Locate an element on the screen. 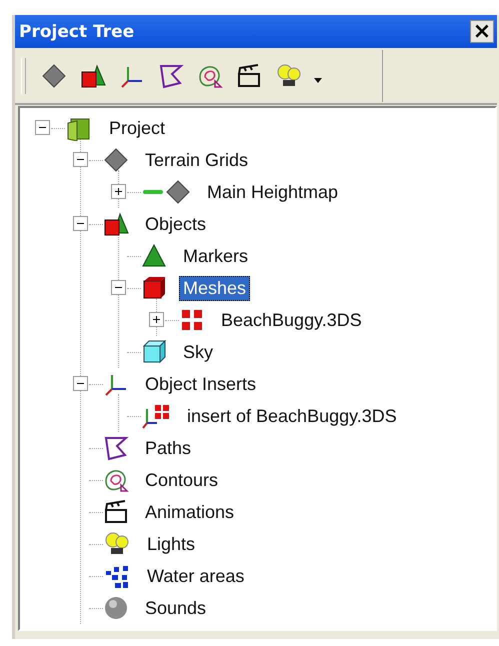 The image size is (499, 646). tree-item: Objects is located at coordinates (175, 224).